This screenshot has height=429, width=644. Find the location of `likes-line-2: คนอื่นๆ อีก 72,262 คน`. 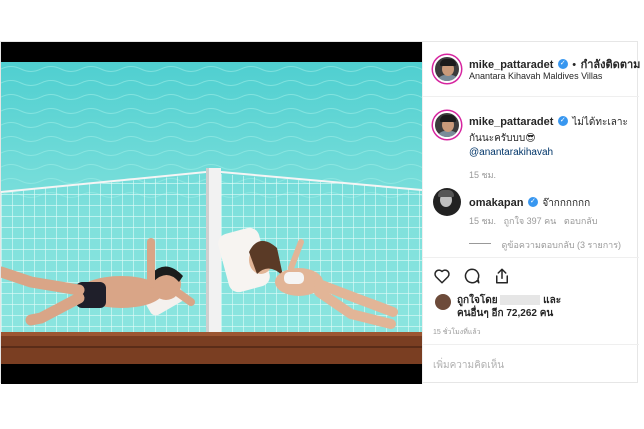

likes-line-2: คนอื่นๆ อีก 72,262 คน is located at coordinates (505, 313).